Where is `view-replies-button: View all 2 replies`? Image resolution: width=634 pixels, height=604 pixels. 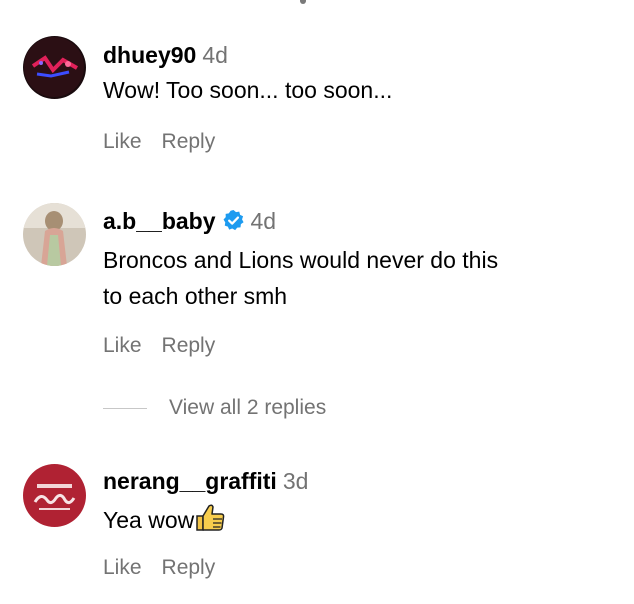
view-replies-button: View all 2 replies is located at coordinates (214, 408).